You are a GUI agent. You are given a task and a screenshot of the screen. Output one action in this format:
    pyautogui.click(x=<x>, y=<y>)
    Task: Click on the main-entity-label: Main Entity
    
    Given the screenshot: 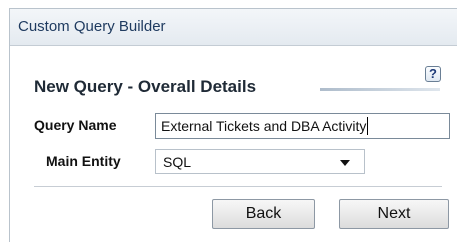 What is the action you would take?
    pyautogui.click(x=83, y=161)
    